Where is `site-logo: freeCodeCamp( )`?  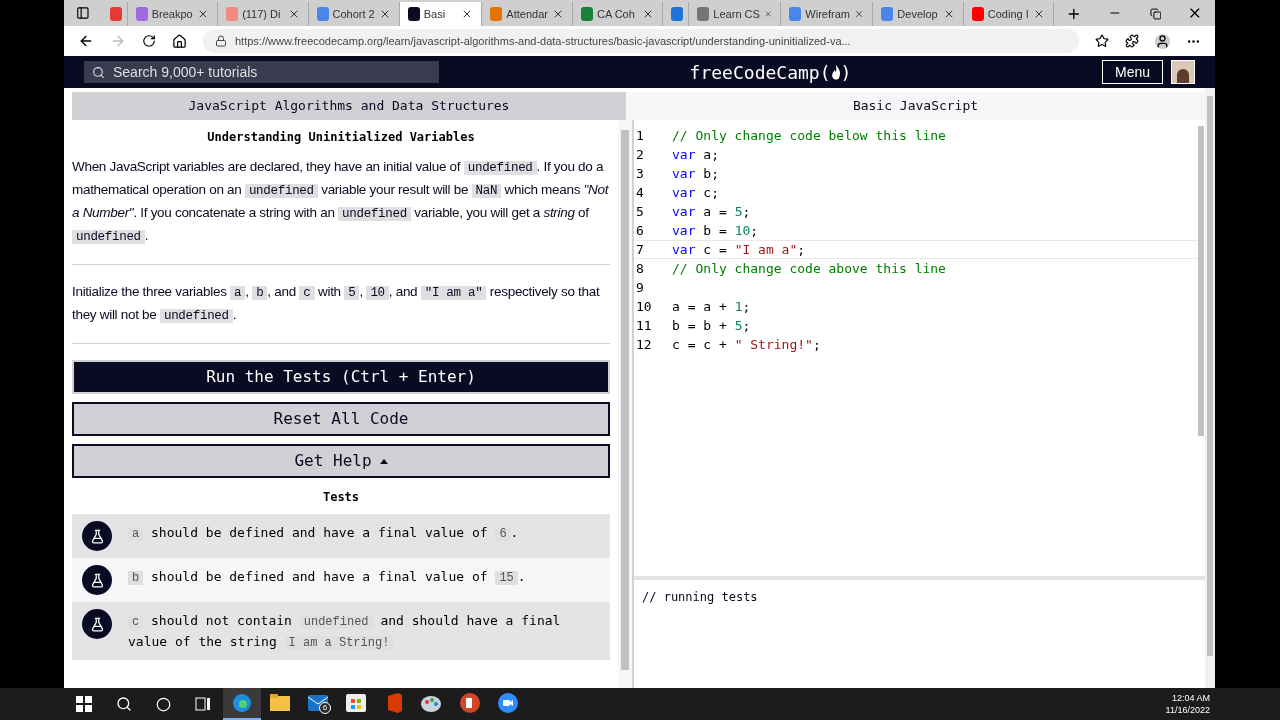 site-logo: freeCodeCamp( ) is located at coordinates (770, 72).